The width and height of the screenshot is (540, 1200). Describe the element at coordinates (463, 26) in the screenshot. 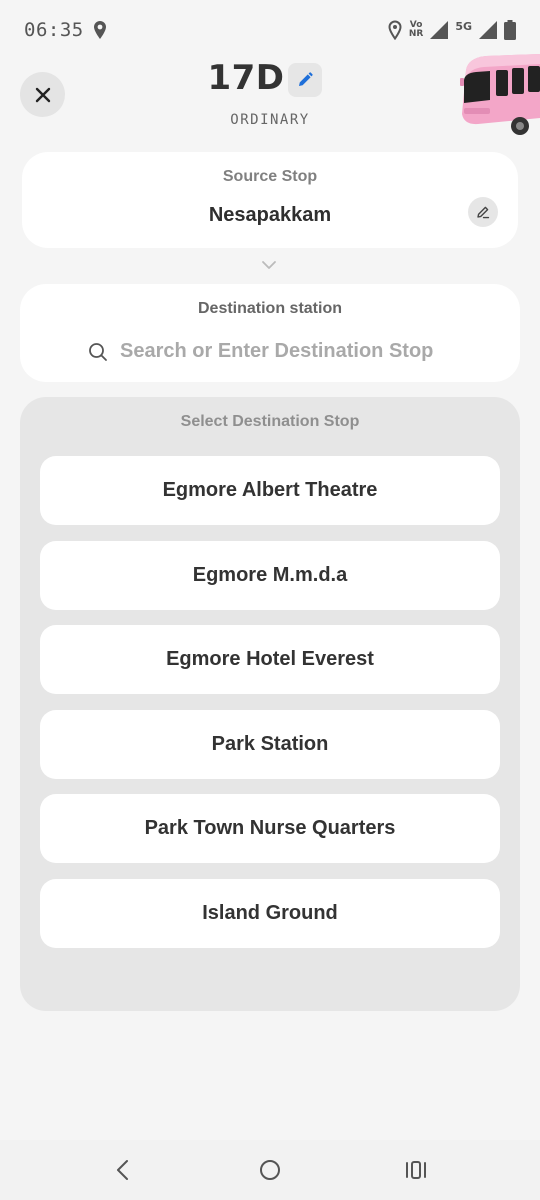

I see `network-type-label: 5G` at that location.